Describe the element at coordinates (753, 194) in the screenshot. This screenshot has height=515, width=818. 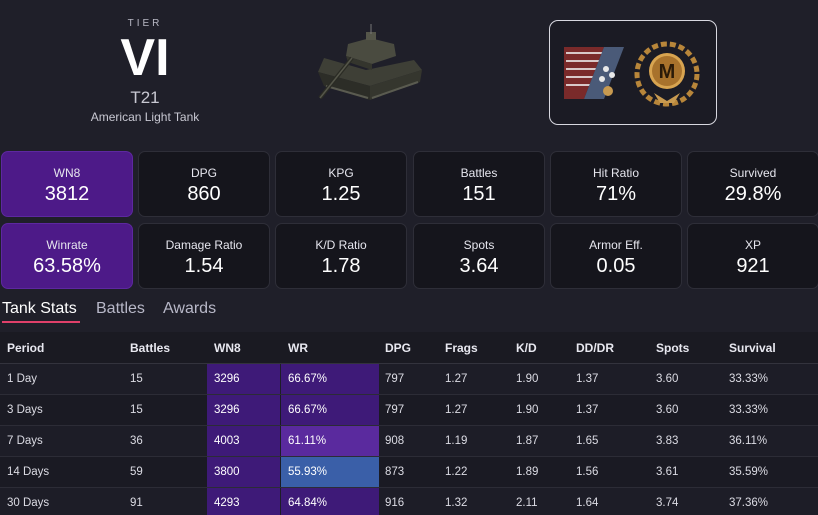
I see `stat-value: 29.8%` at that location.